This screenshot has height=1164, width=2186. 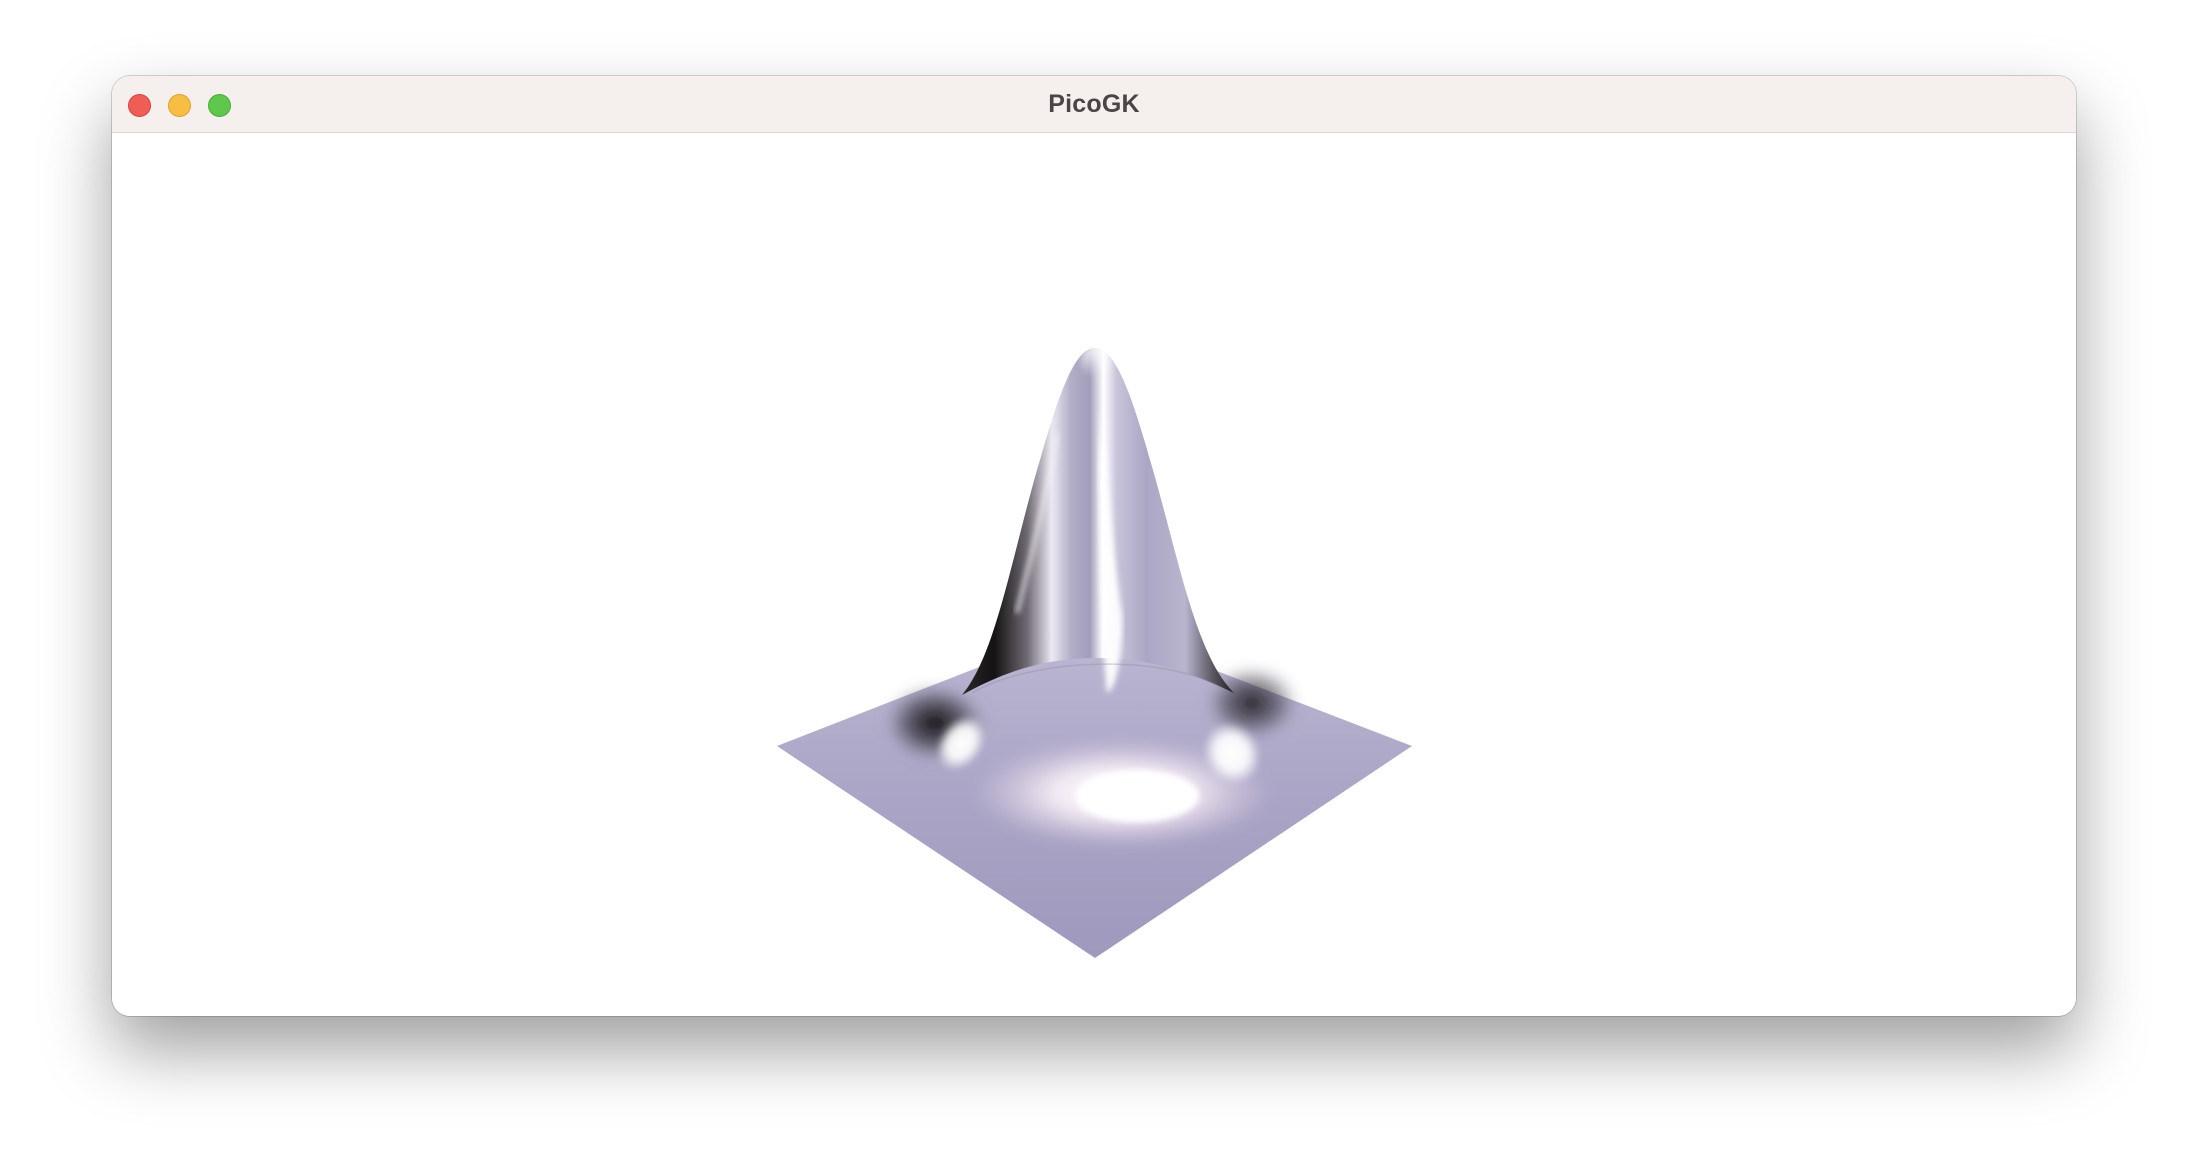 What do you see at coordinates (1094, 790) in the screenshot?
I see `surface-plane` at bounding box center [1094, 790].